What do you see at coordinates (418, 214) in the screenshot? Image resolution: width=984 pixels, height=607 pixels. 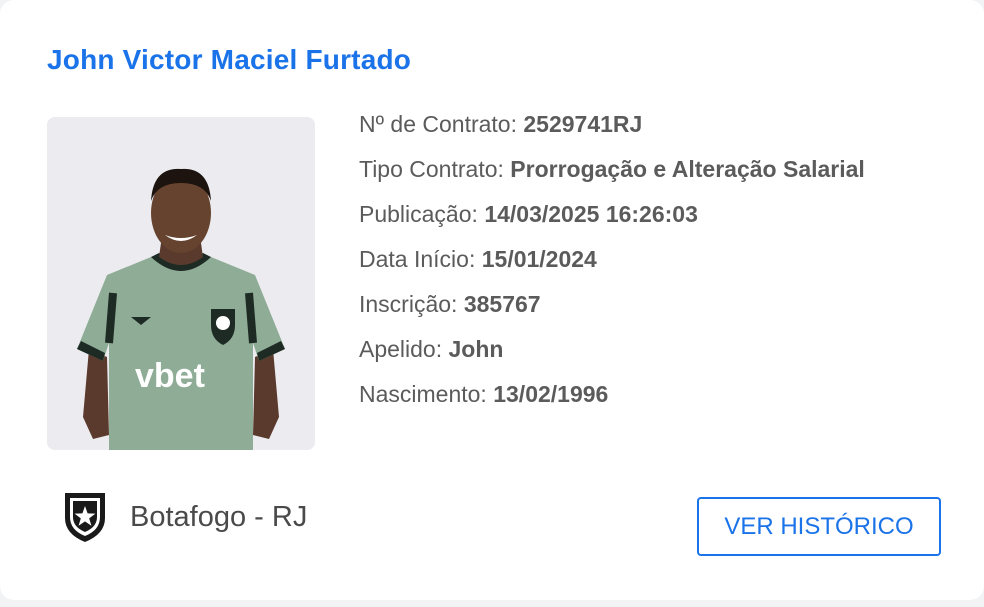 I see `detail-label: Publicação:` at bounding box center [418, 214].